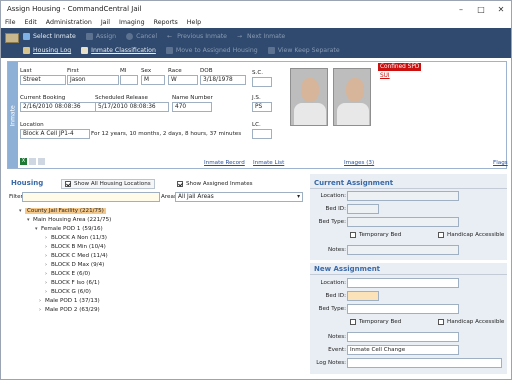  Describe the element at coordinates (175, 71) in the screenshot. I see `race-label: Race` at that location.